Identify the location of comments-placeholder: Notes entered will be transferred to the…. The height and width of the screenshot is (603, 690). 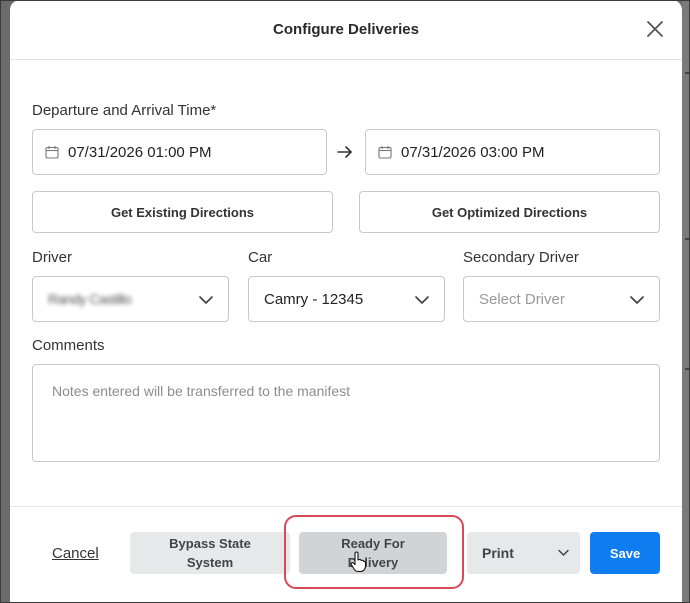
(201, 391).